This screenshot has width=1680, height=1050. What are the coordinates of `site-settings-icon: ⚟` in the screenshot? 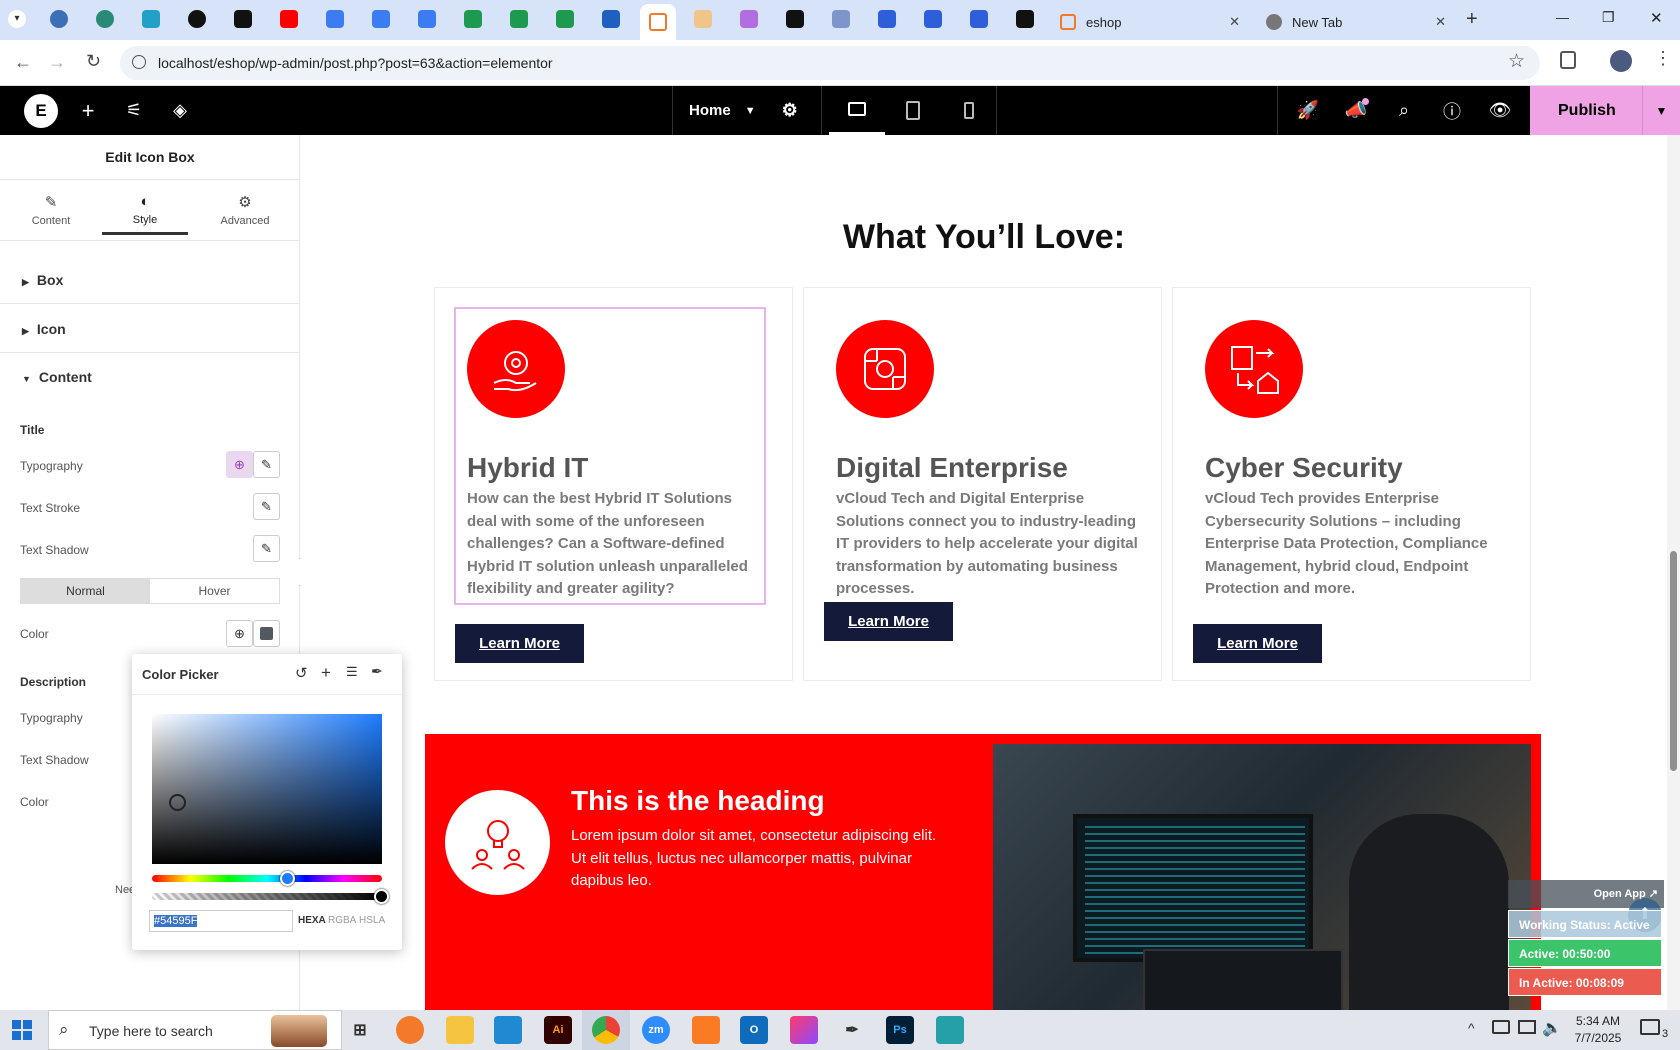 It's located at (134, 110).